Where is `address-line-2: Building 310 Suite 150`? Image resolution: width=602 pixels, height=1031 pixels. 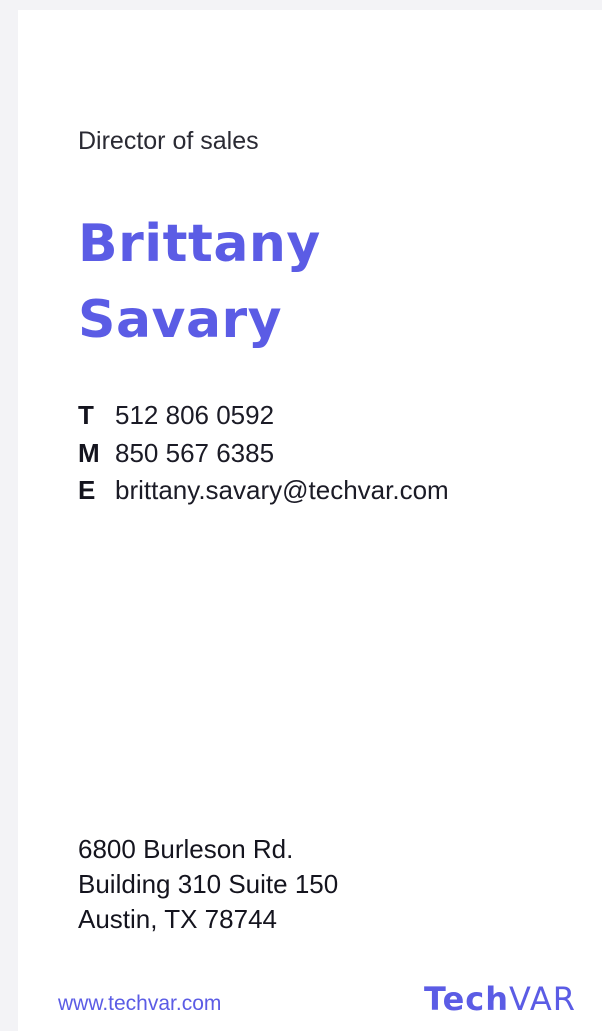
address-line-2: Building 310 Suite 150 is located at coordinates (208, 884).